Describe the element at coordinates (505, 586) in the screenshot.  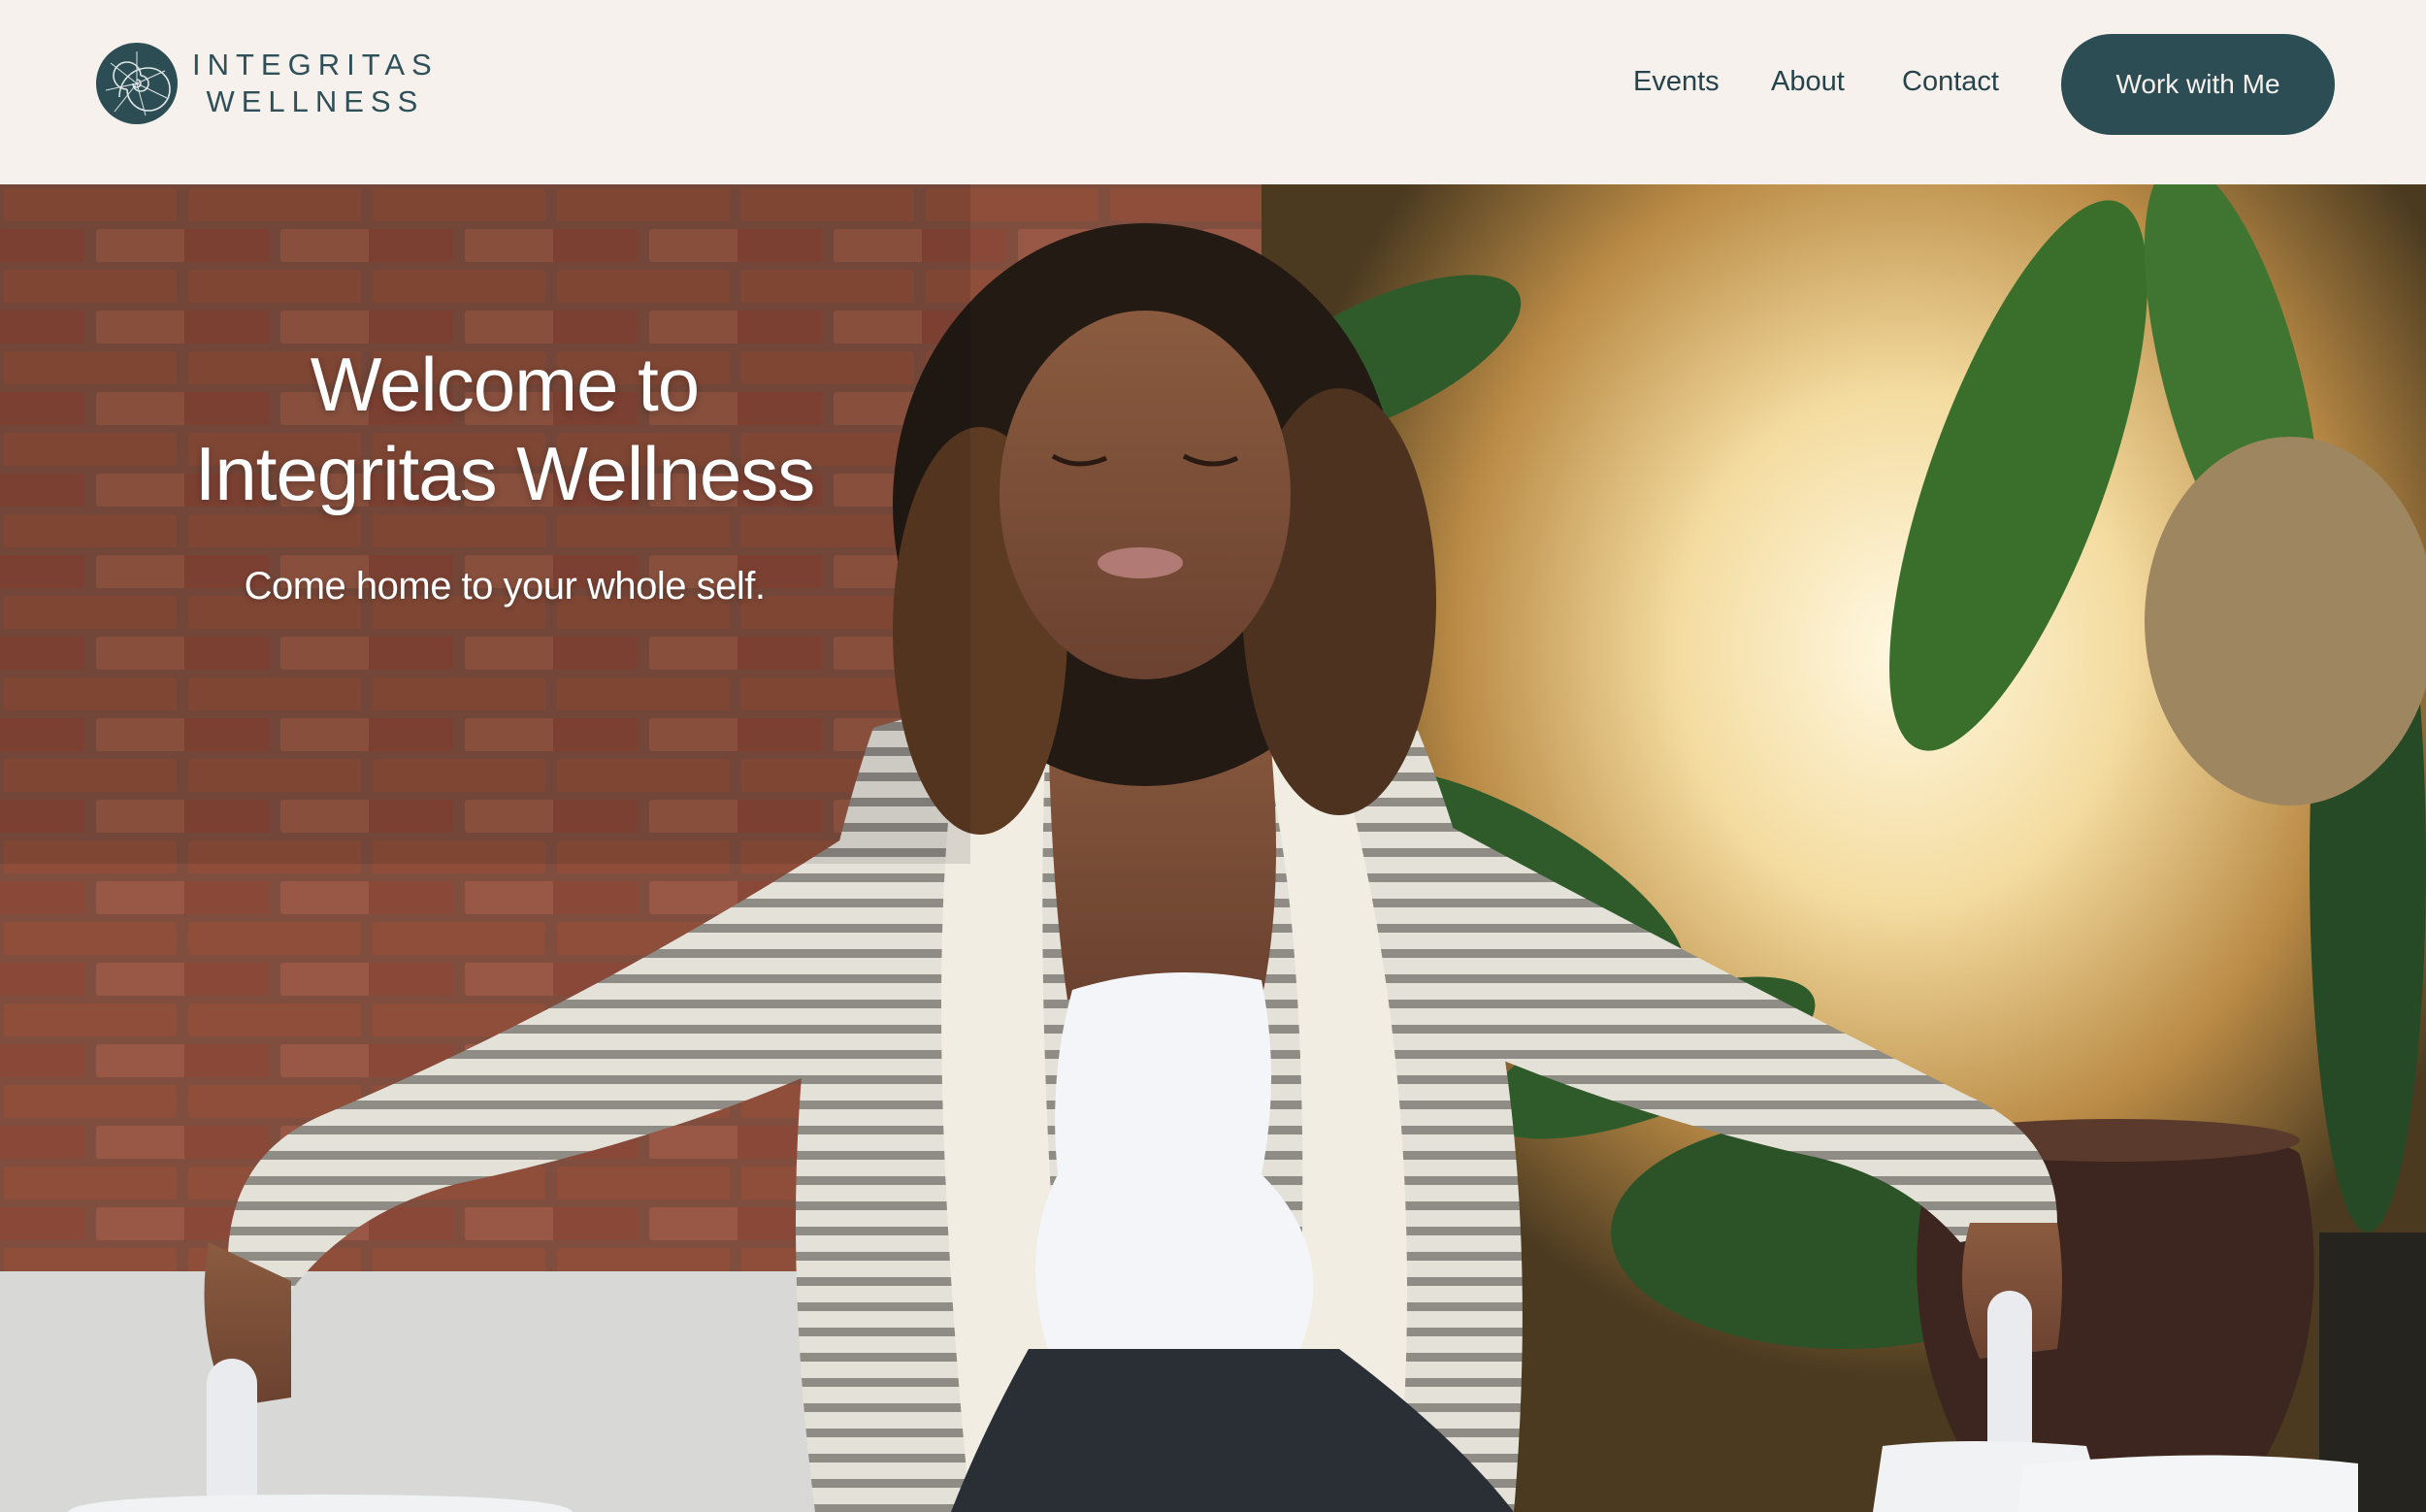
I see `hero-subtitle: Come home to your whole self.` at that location.